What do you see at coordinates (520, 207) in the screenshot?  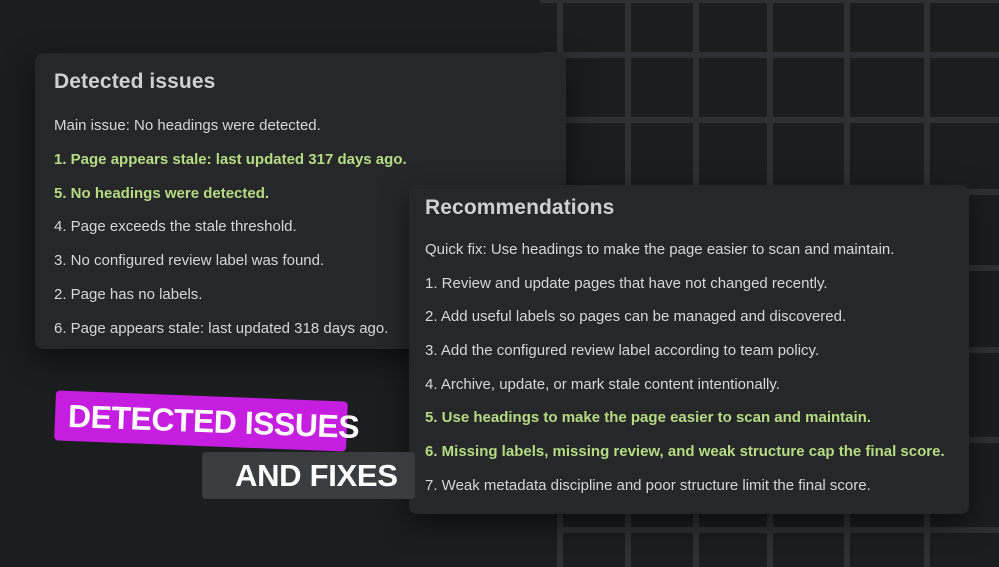 I see `recommendations-title: Recommendations` at bounding box center [520, 207].